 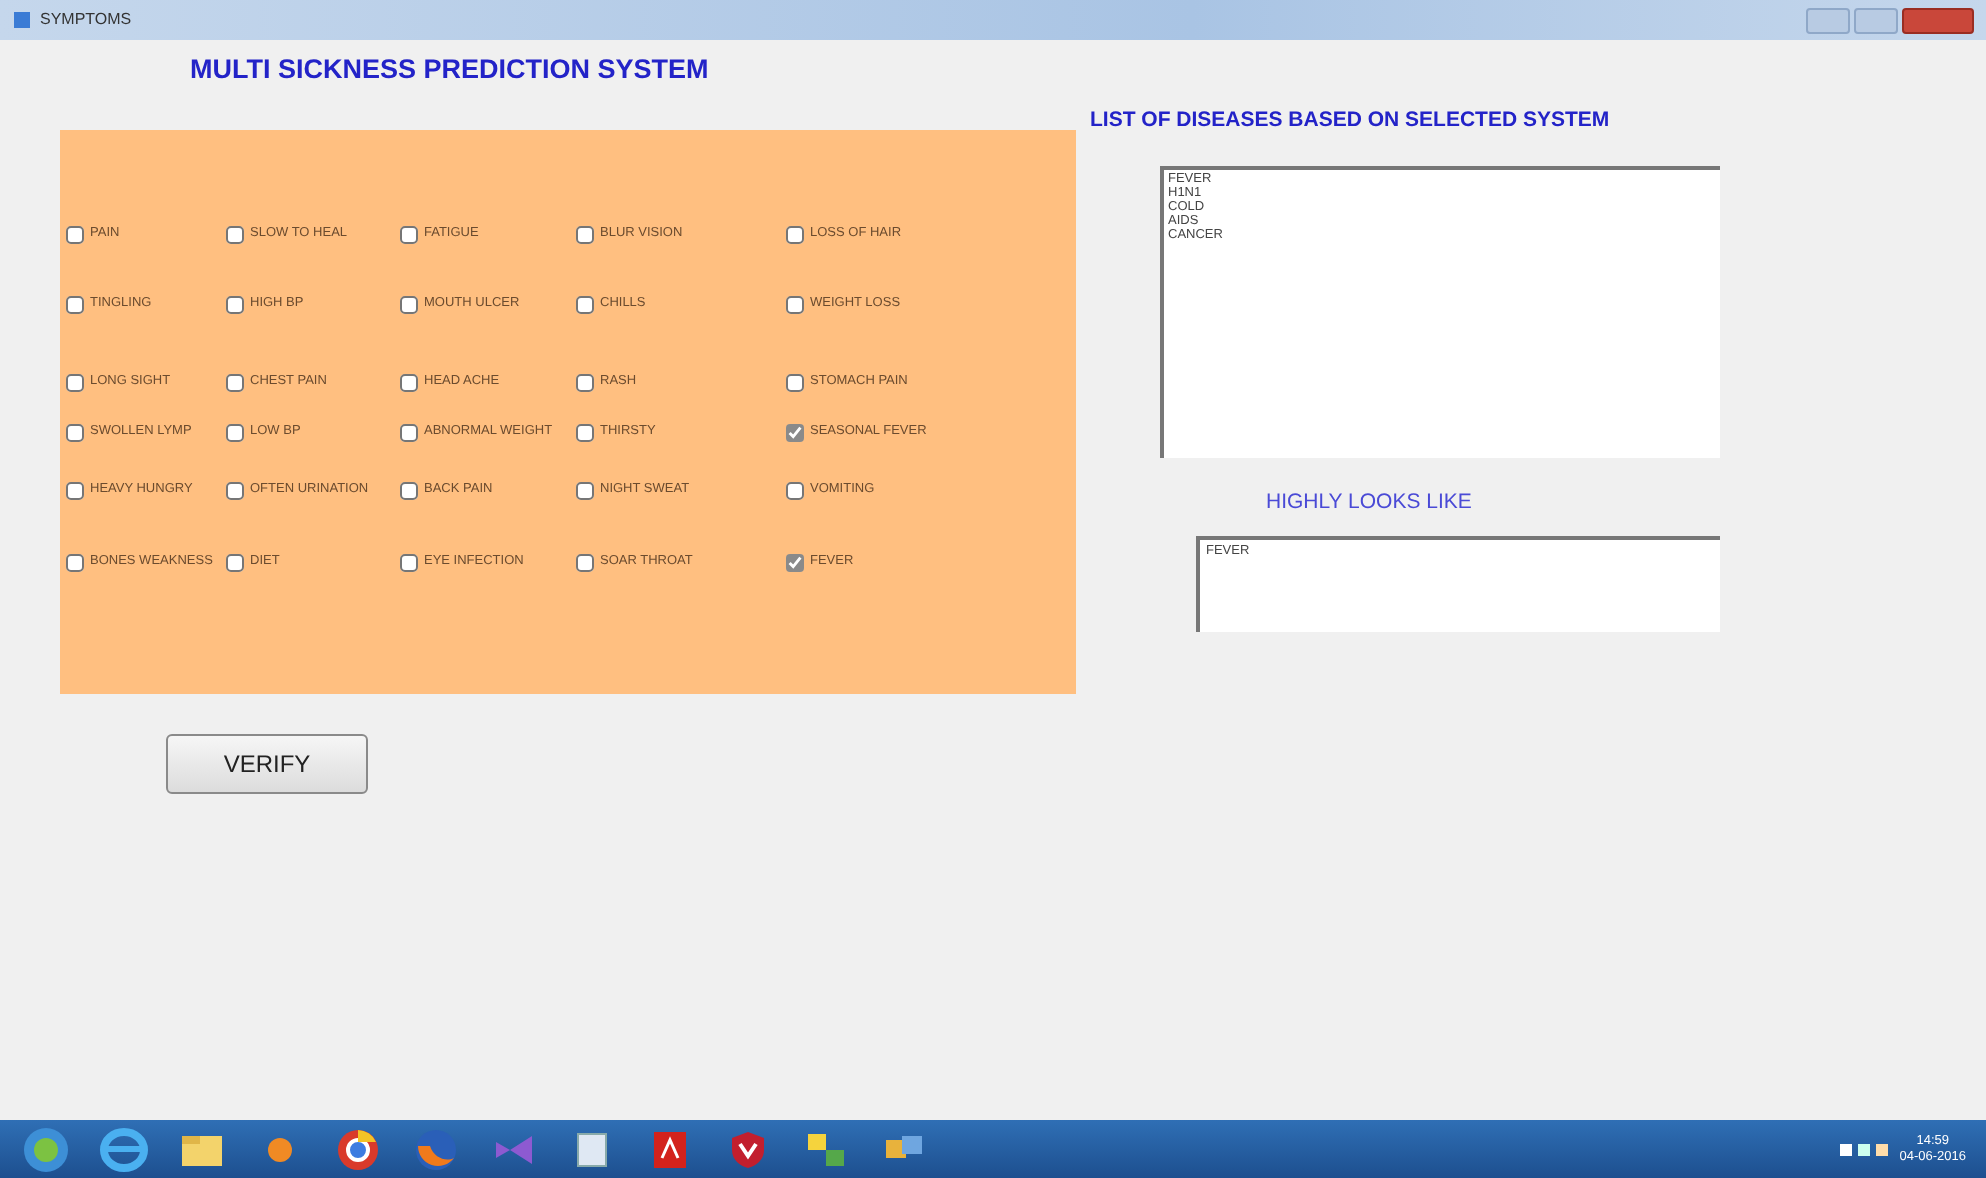 I want to click on app-icon, so click(x=22, y=20).